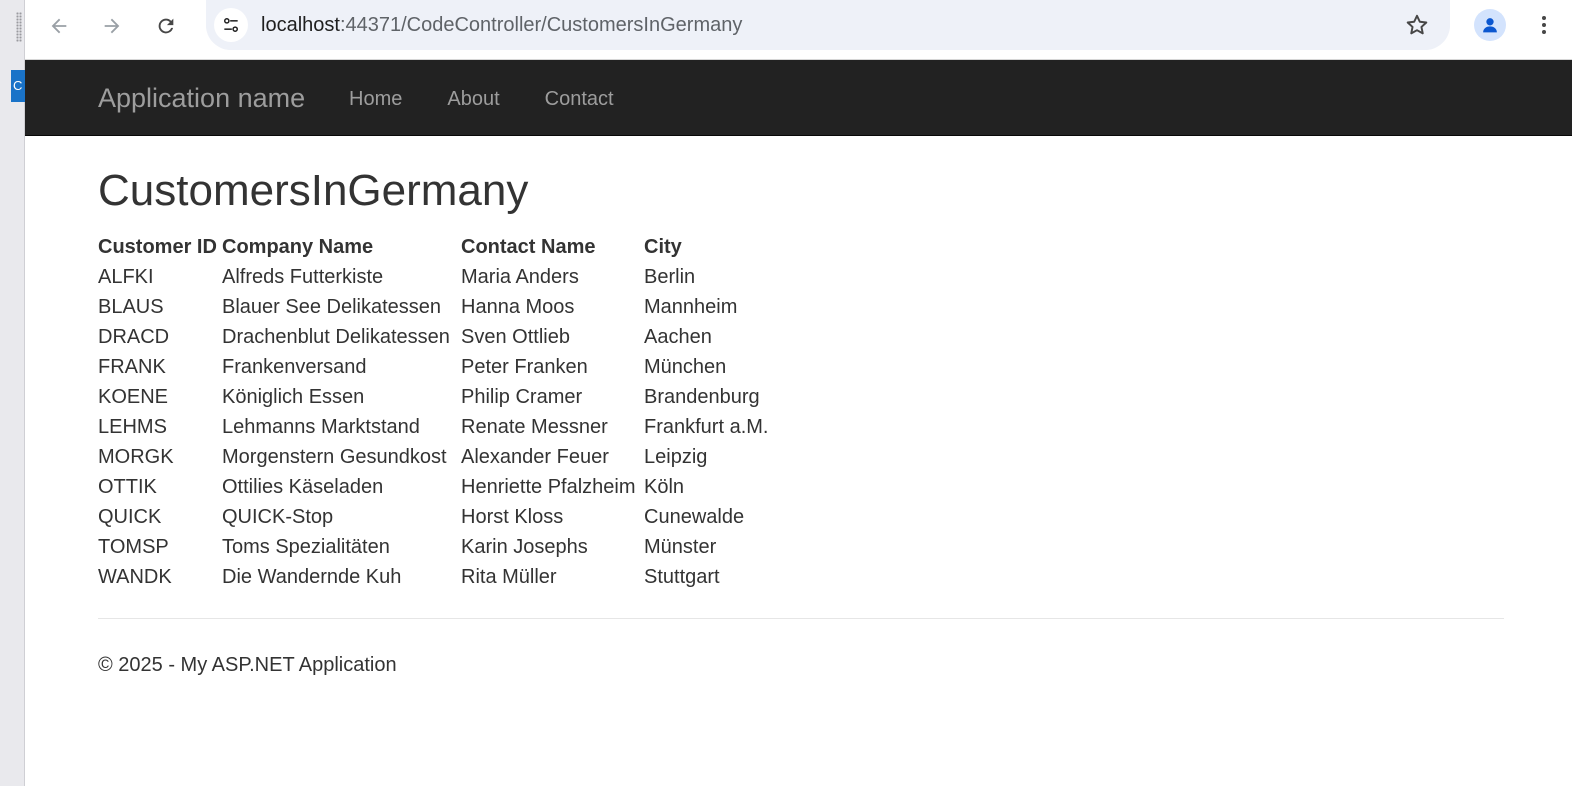 The width and height of the screenshot is (1572, 786). What do you see at coordinates (132, 427) in the screenshot?
I see `cell-customer-id: LEHMS` at bounding box center [132, 427].